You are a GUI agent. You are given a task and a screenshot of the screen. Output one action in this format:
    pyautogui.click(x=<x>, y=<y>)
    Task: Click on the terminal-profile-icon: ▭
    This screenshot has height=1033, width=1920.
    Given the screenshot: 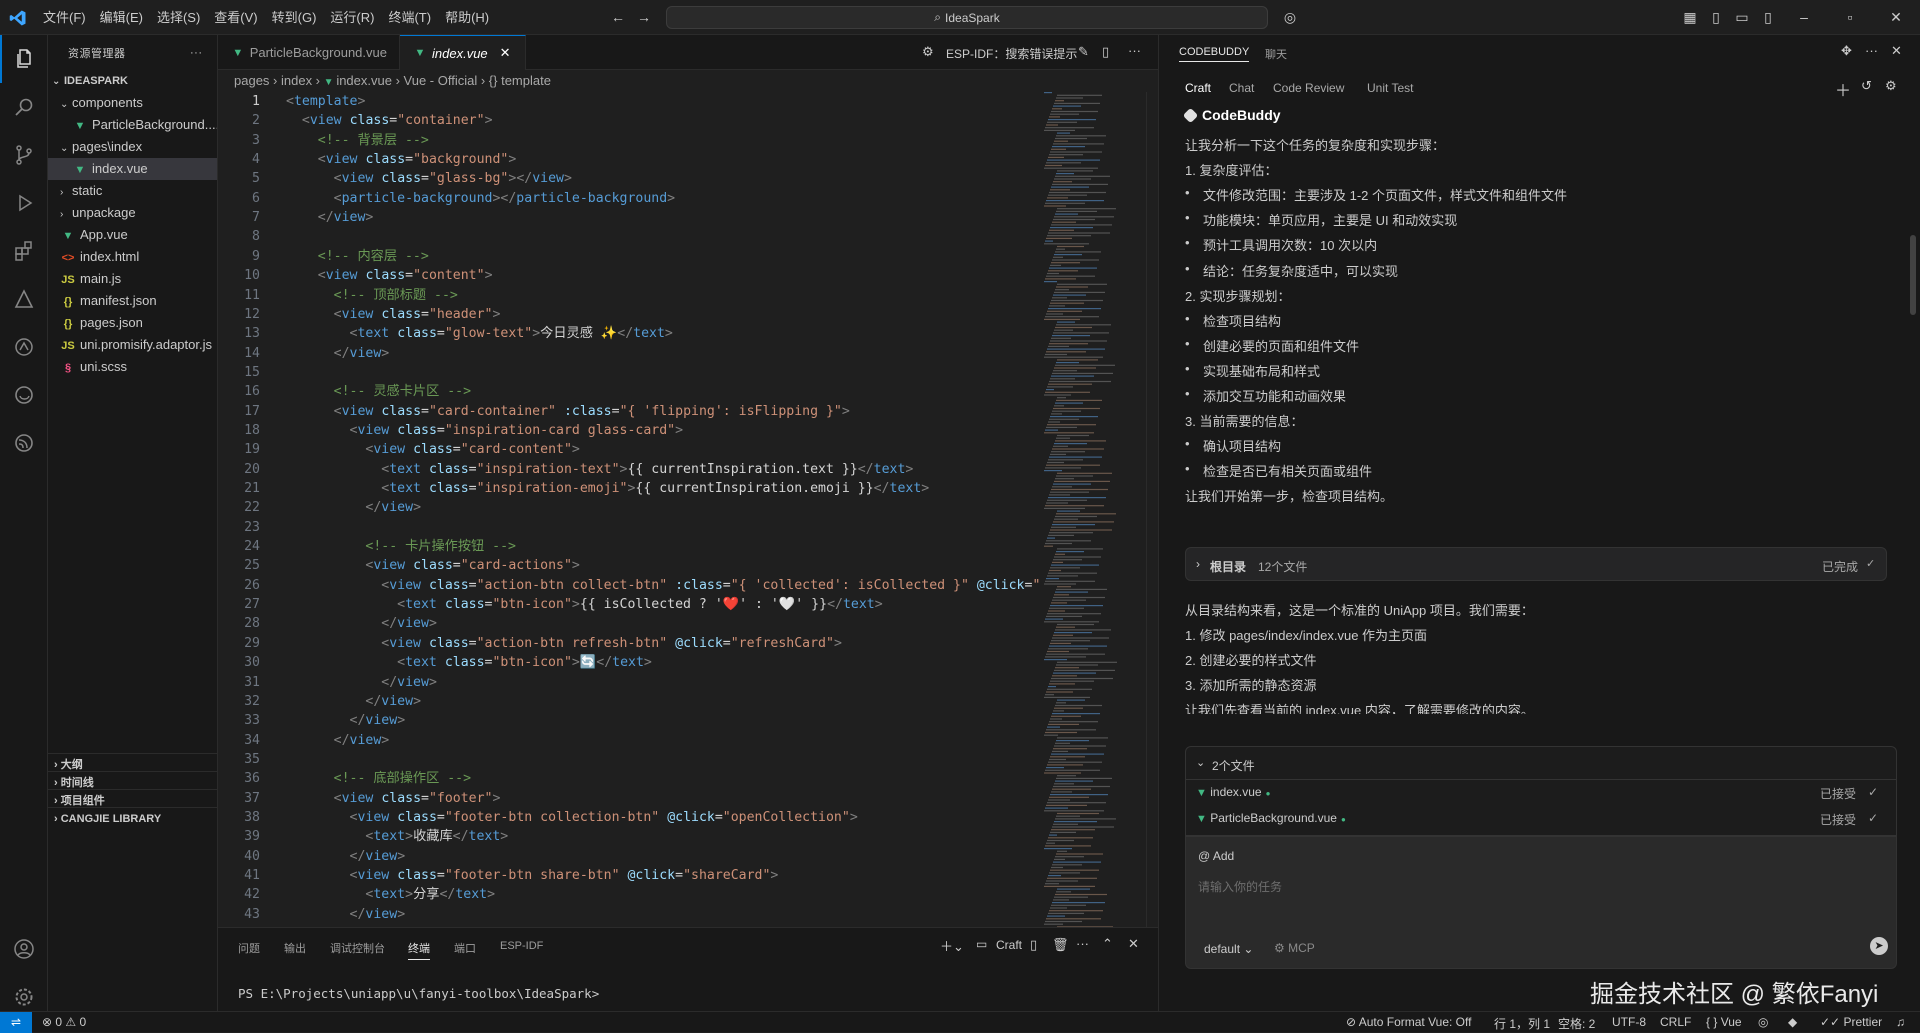 What is the action you would take?
    pyautogui.click(x=981, y=944)
    